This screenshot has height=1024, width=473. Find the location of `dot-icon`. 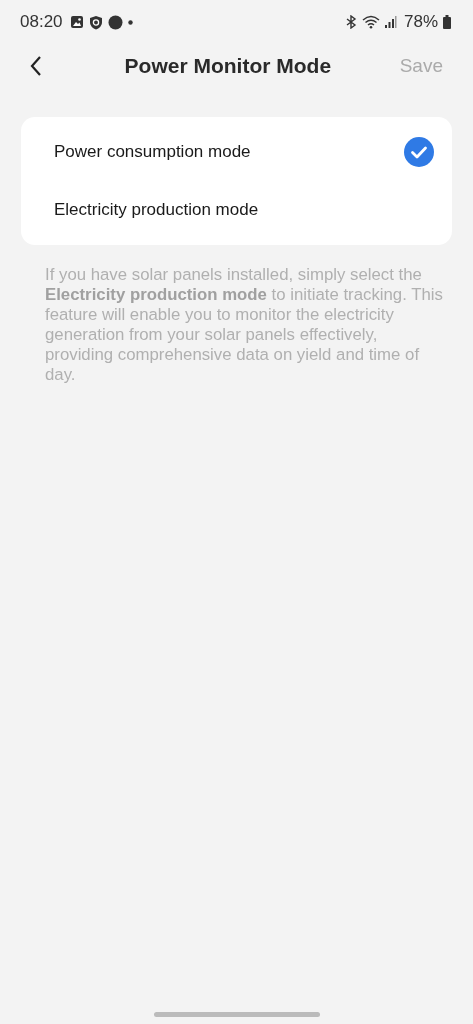

dot-icon is located at coordinates (130, 22).